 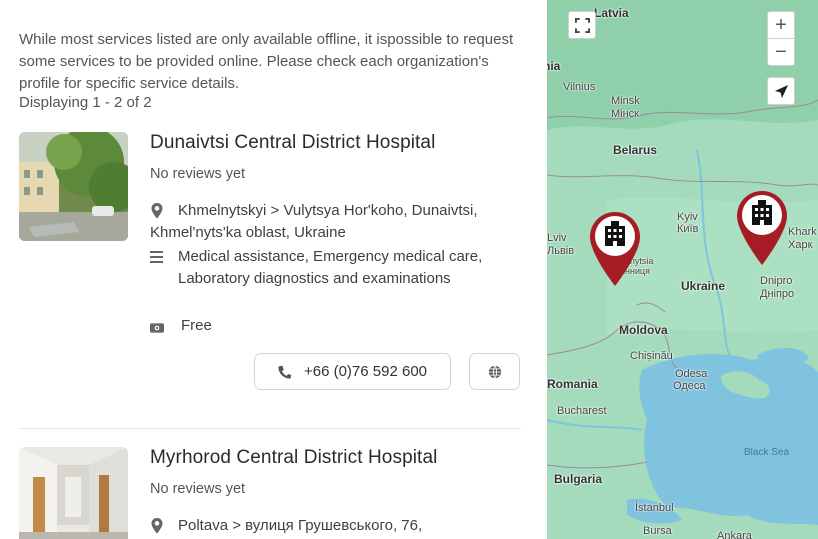 I want to click on organization-name-link: Myrhorod Central District Hospital, so click(x=293, y=458).